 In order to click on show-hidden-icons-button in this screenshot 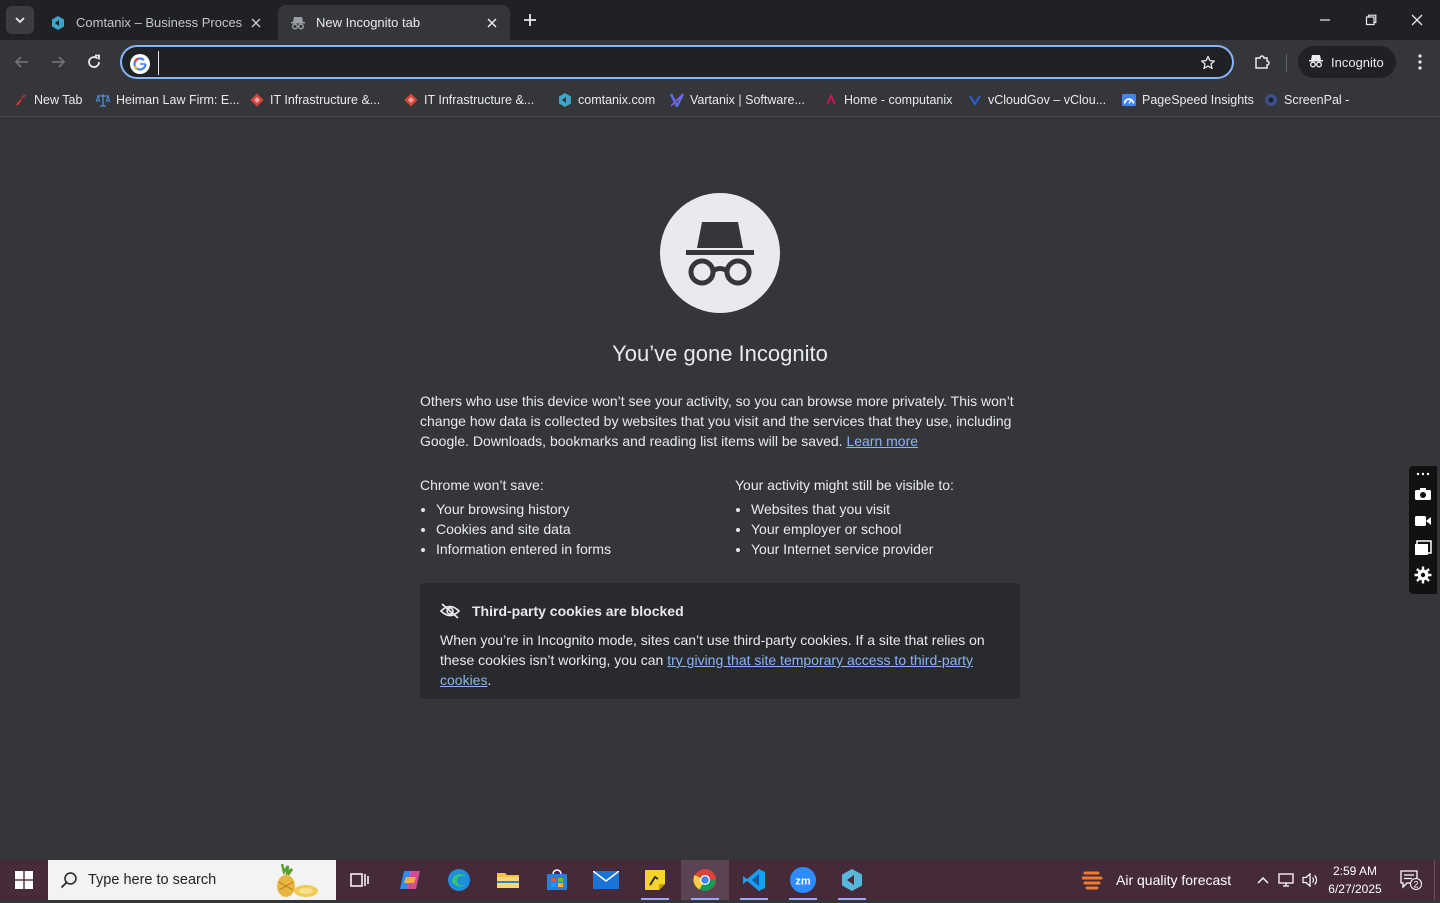, I will do `click(1263, 880)`.